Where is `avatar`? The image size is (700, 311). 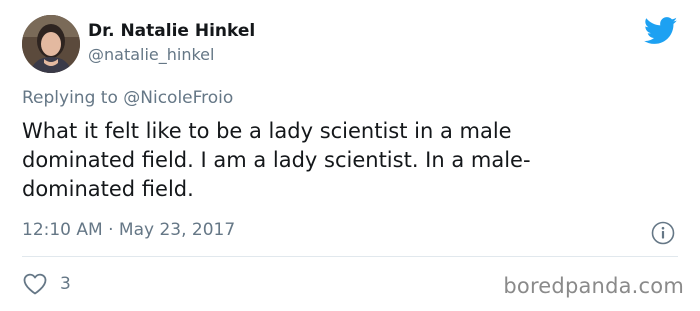 avatar is located at coordinates (51, 44).